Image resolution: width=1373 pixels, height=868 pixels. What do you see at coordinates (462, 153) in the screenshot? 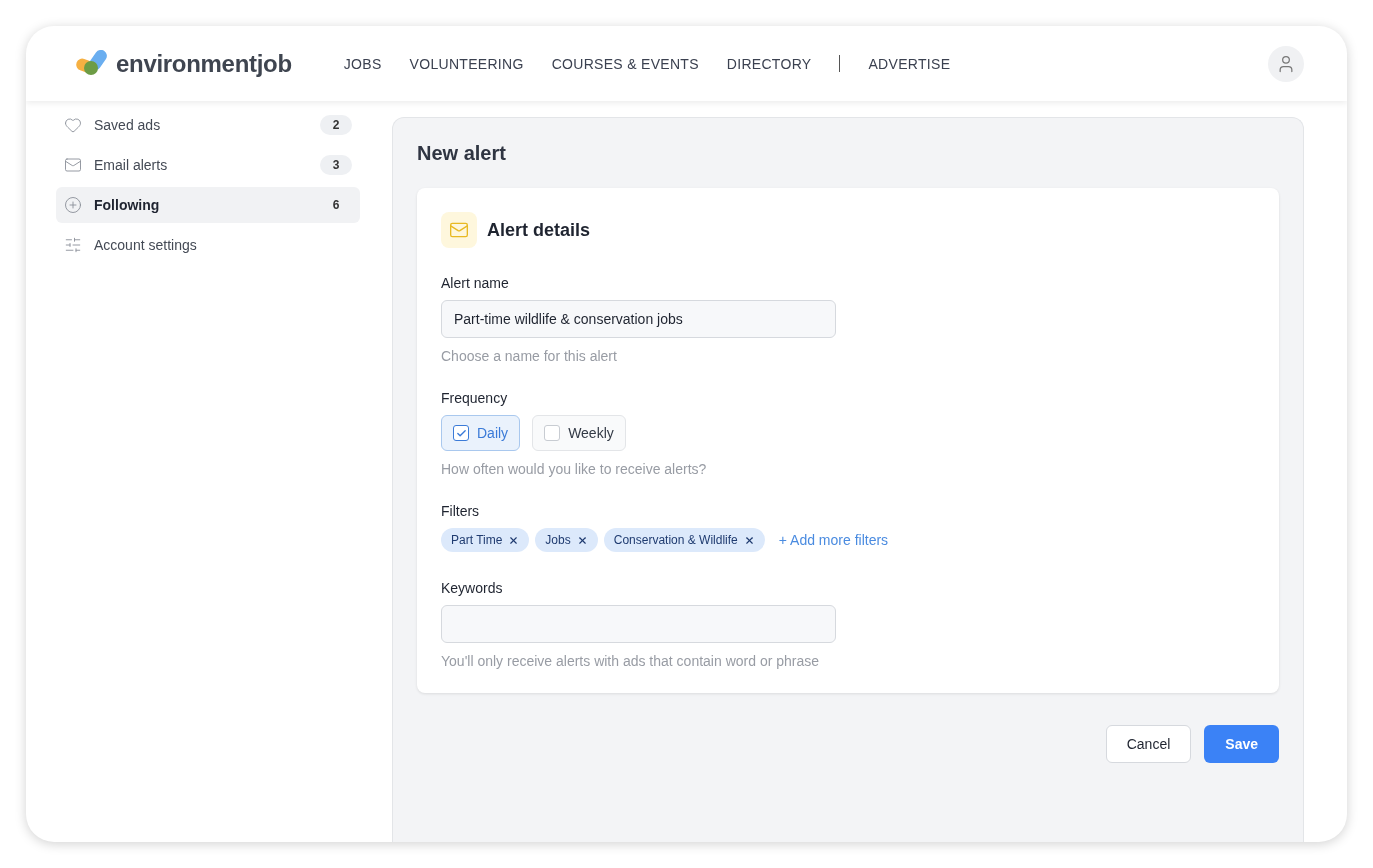
I see `page-title: New alert` at bounding box center [462, 153].